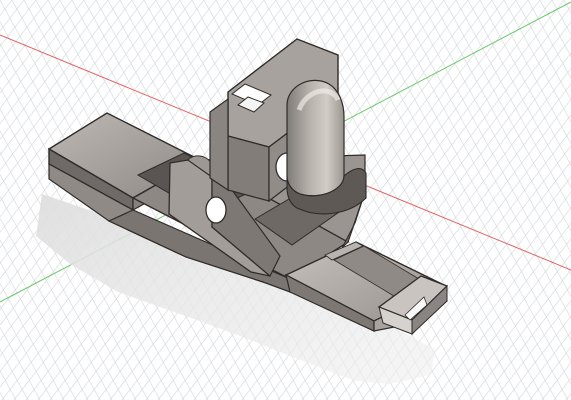 Image resolution: width=571 pixels, height=400 pixels. Describe the element at coordinates (216, 210) in the screenshot. I see `bracket-hole` at that location.